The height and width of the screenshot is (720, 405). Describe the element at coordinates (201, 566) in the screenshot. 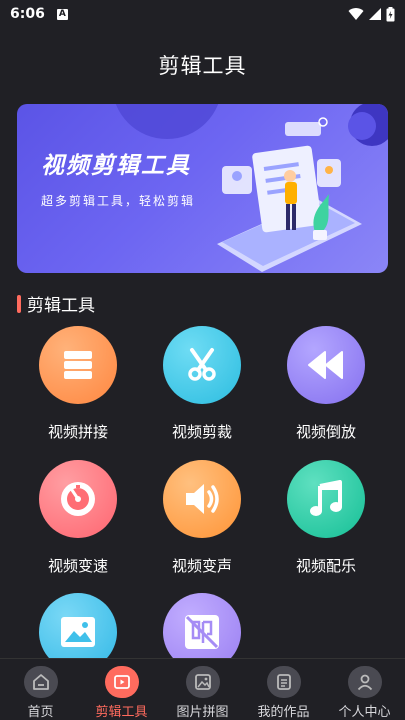

I see `tool-label: 视频变声` at that location.